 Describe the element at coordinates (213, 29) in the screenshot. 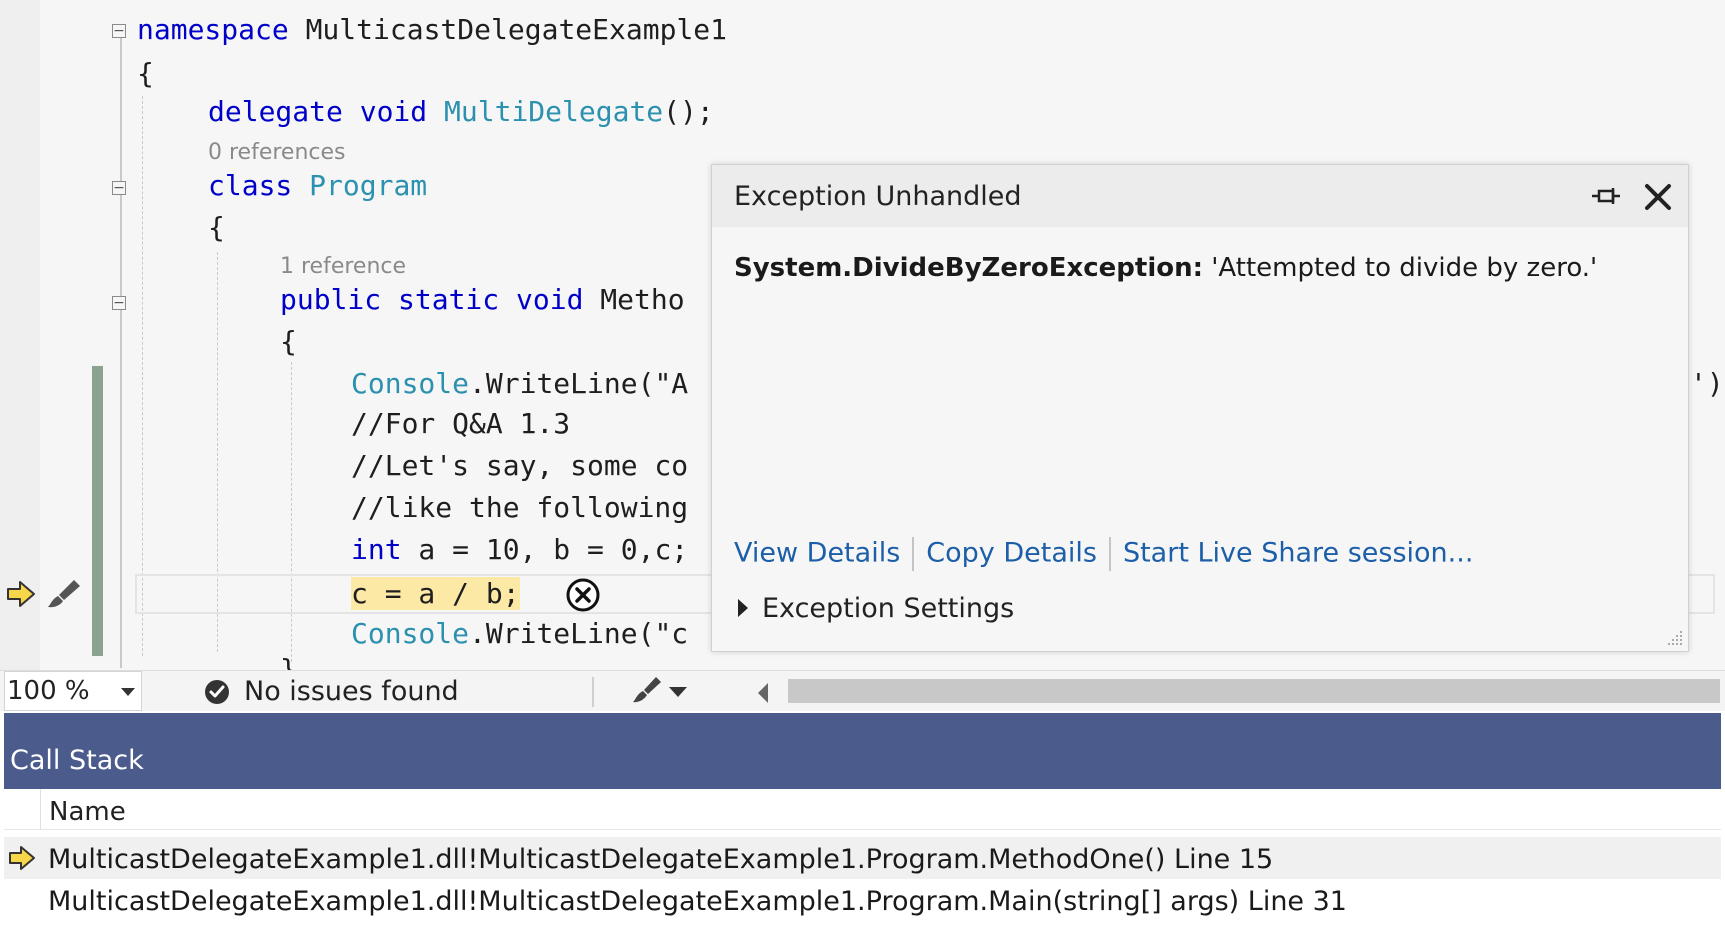

I see `keyword: namespace` at that location.